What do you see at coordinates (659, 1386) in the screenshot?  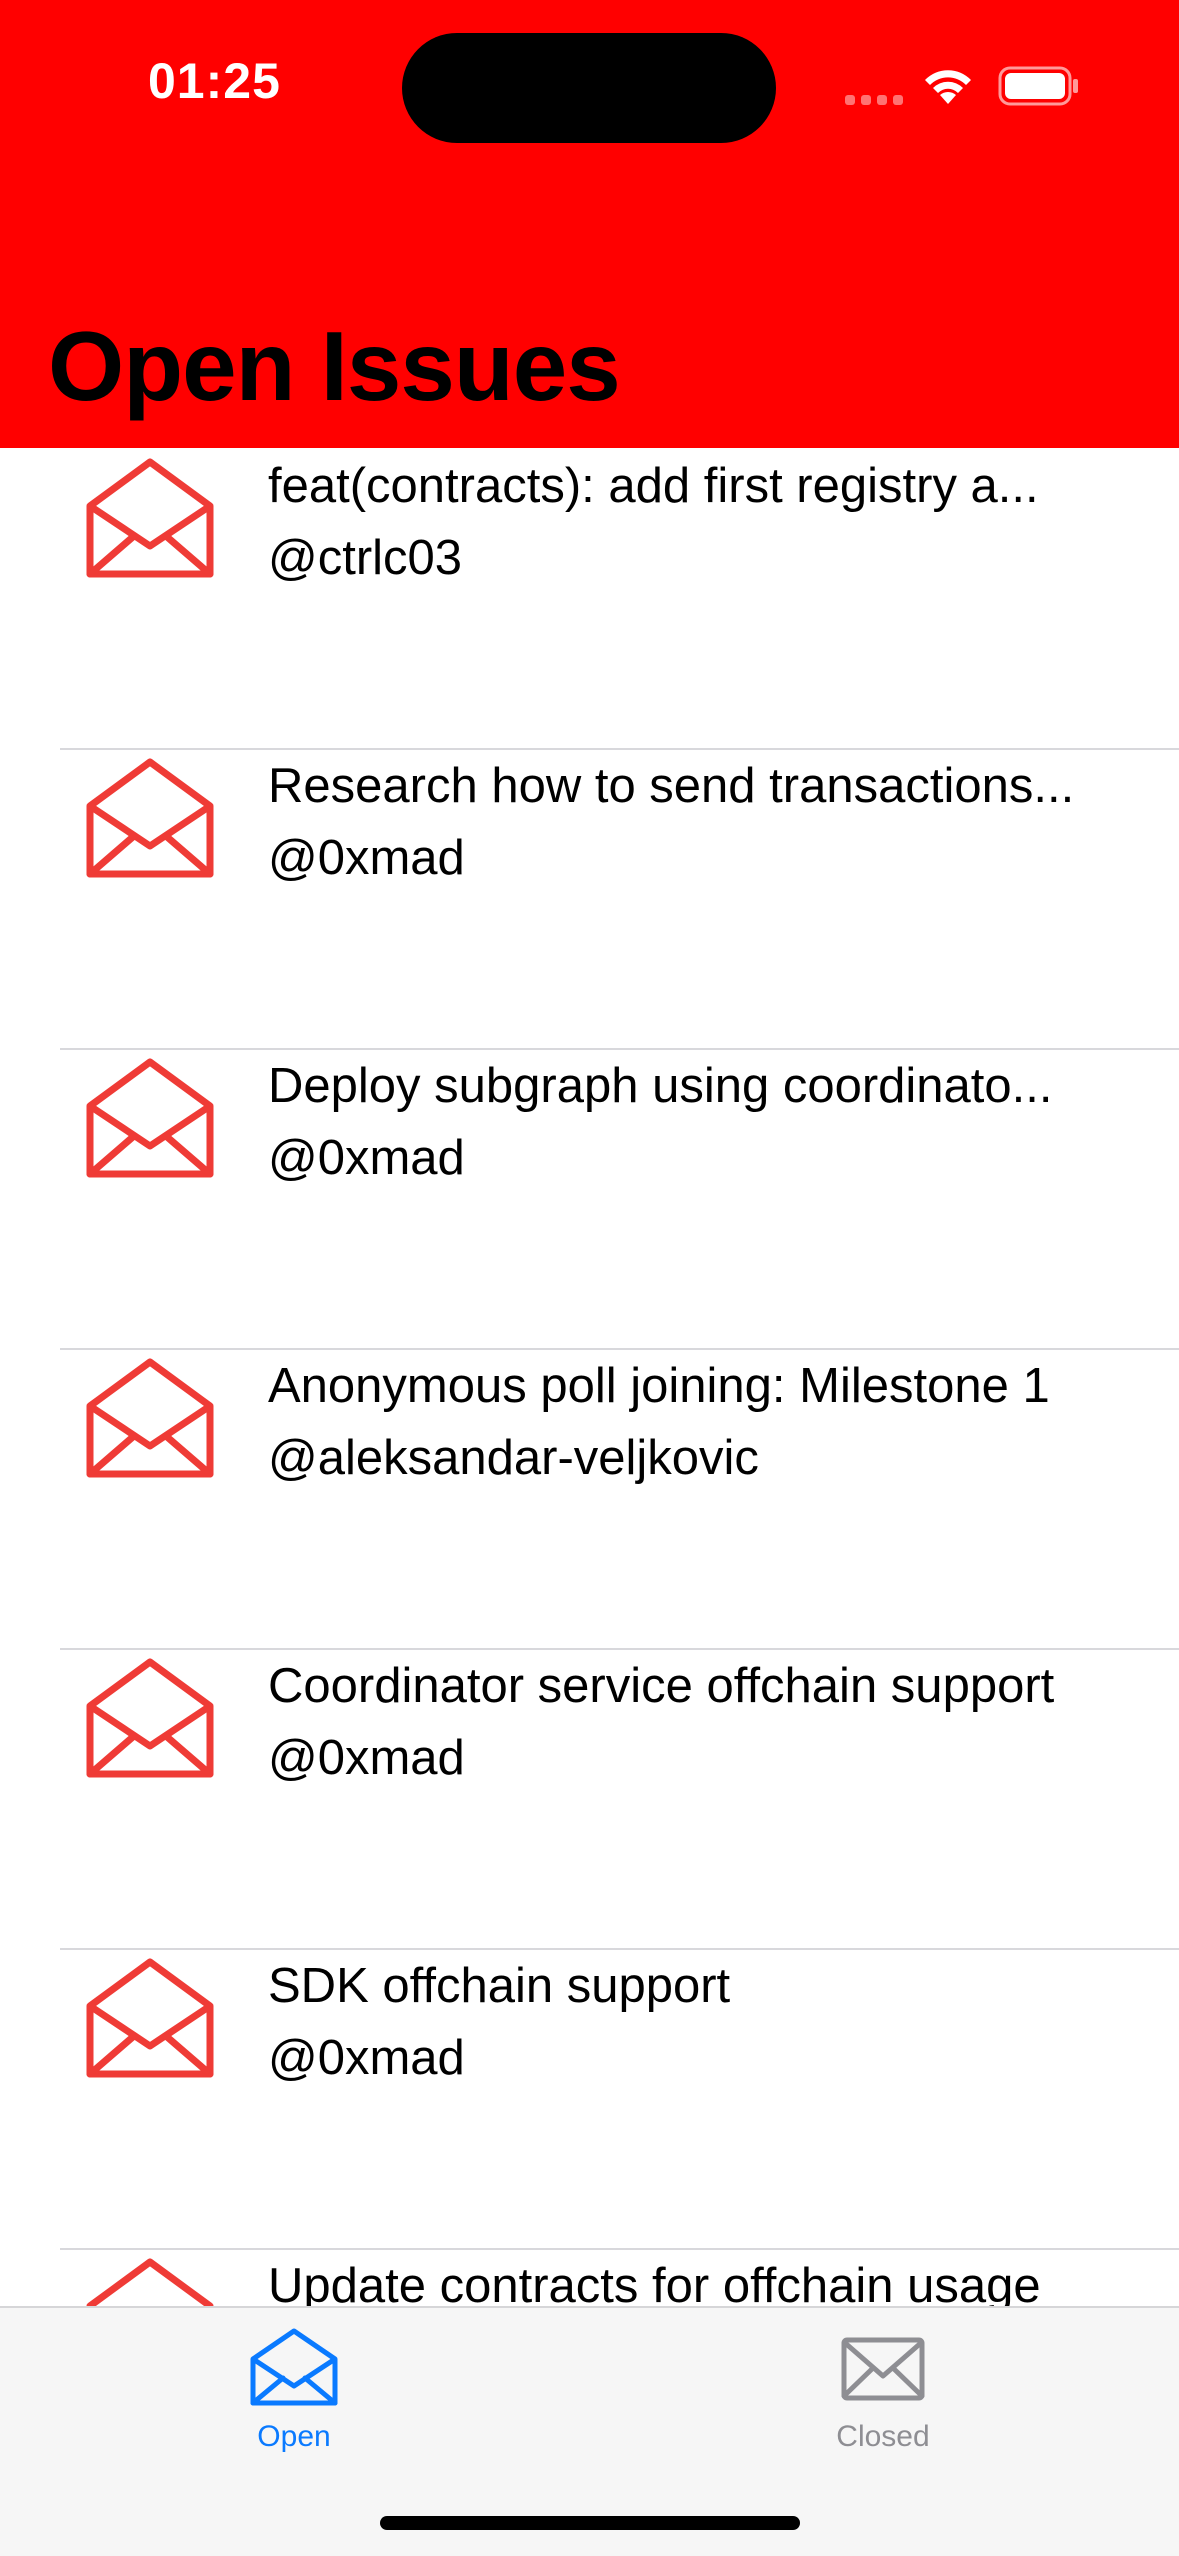 I see `issue-title: Anonymous poll joining: Milestone 1` at bounding box center [659, 1386].